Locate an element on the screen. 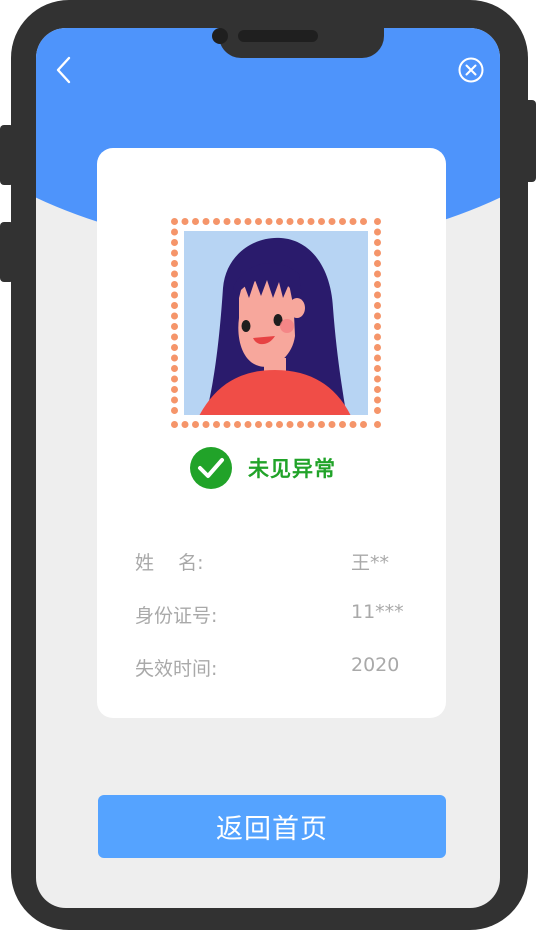 The height and width of the screenshot is (930, 536). avatar-photo is located at coordinates (276, 323).